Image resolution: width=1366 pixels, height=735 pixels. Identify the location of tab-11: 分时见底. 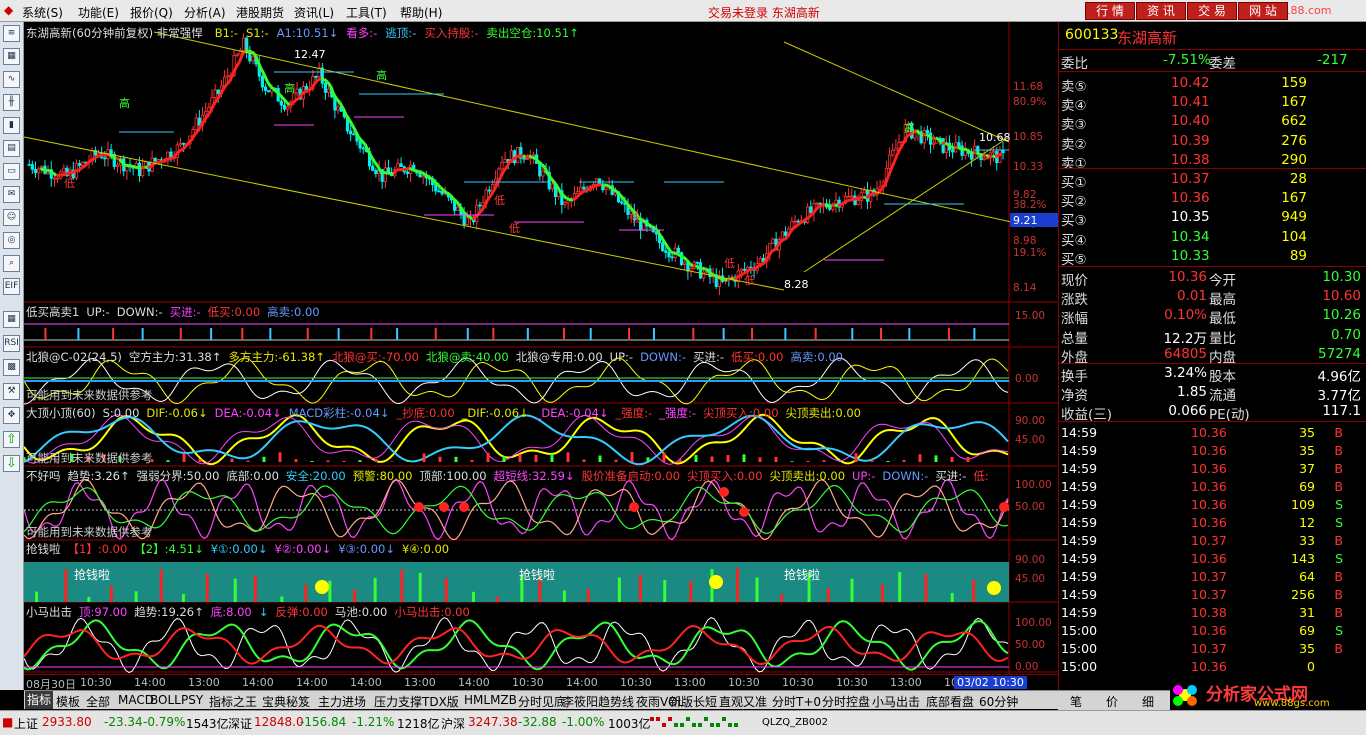
(542, 701).